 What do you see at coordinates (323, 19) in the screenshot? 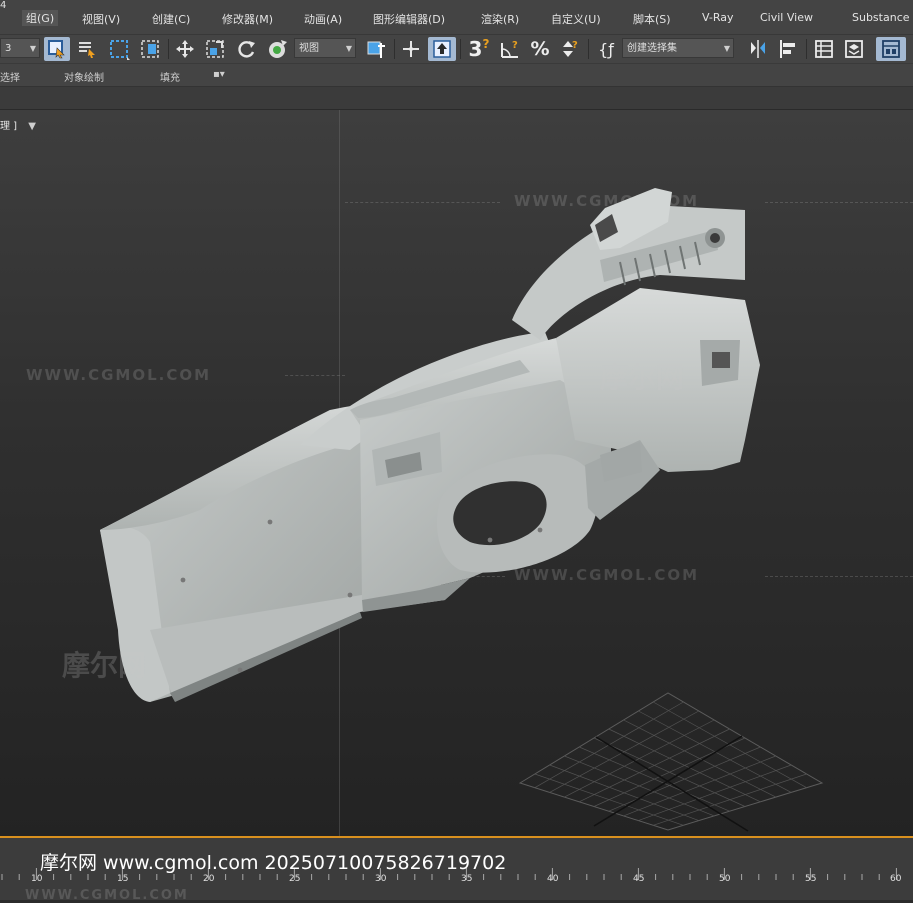
I see `menu-animation: 动画(A)` at bounding box center [323, 19].